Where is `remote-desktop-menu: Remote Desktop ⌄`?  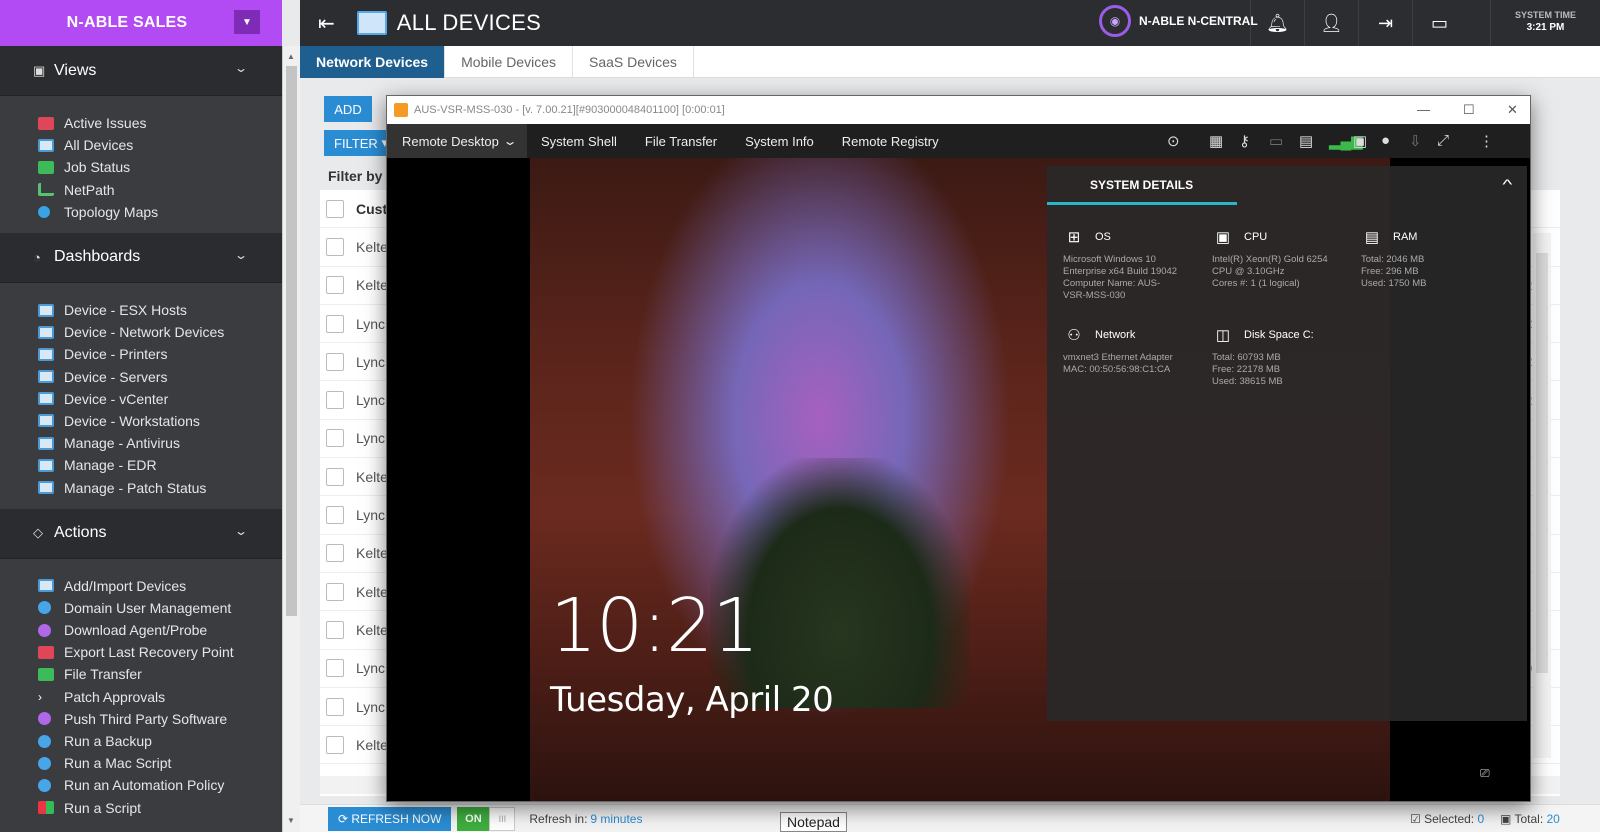
remote-desktop-menu: Remote Desktop ⌄ is located at coordinates (457, 141).